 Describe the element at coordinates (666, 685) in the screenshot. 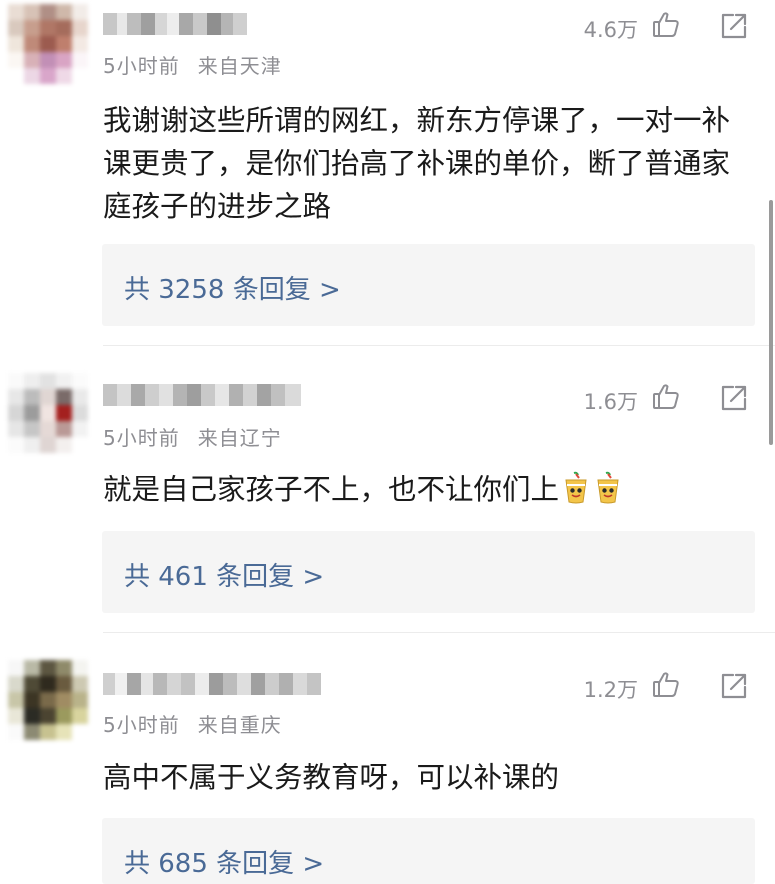

I see `thumbs-up-icon` at that location.